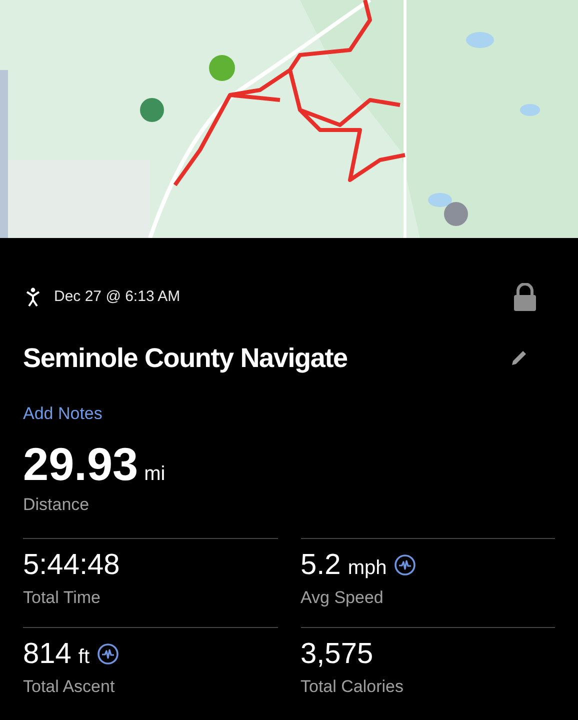  What do you see at coordinates (352, 687) in the screenshot?
I see `stat-label: Total Calories` at bounding box center [352, 687].